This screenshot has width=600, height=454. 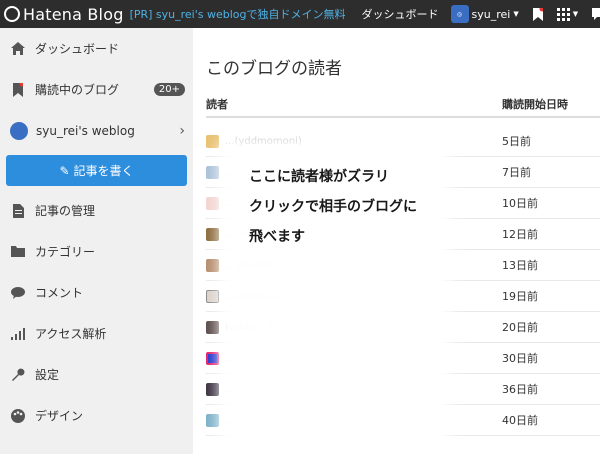 What do you see at coordinates (520, 265) in the screenshot?
I see `subscribe-date: 13日前` at bounding box center [520, 265].